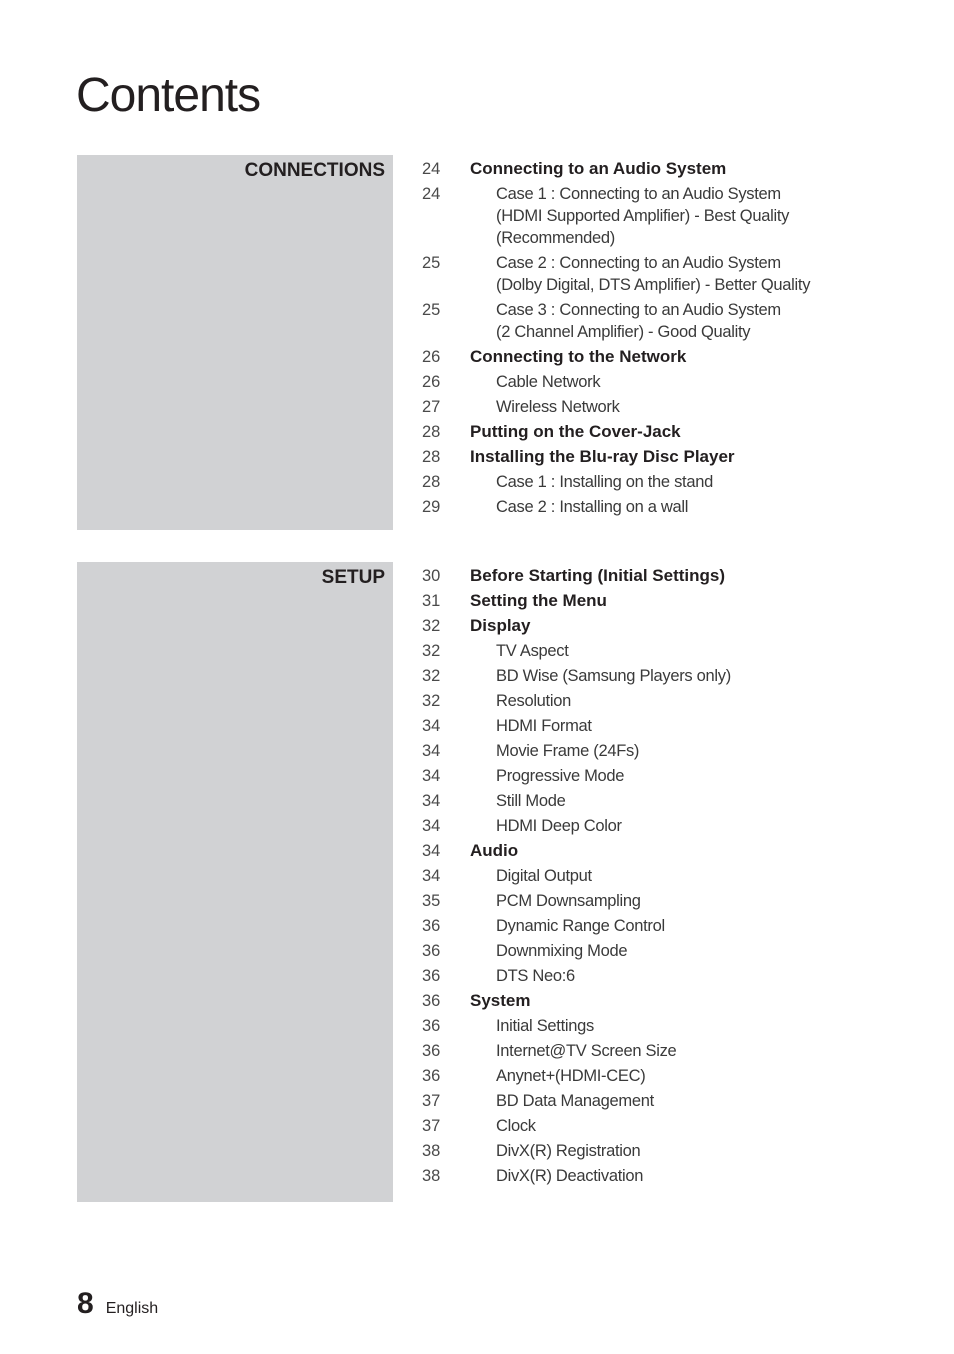 This screenshot has width=954, height=1354. Describe the element at coordinates (568, 1151) in the screenshot. I see `toc-entry-title-line: DivX(R) Registration` at that location.